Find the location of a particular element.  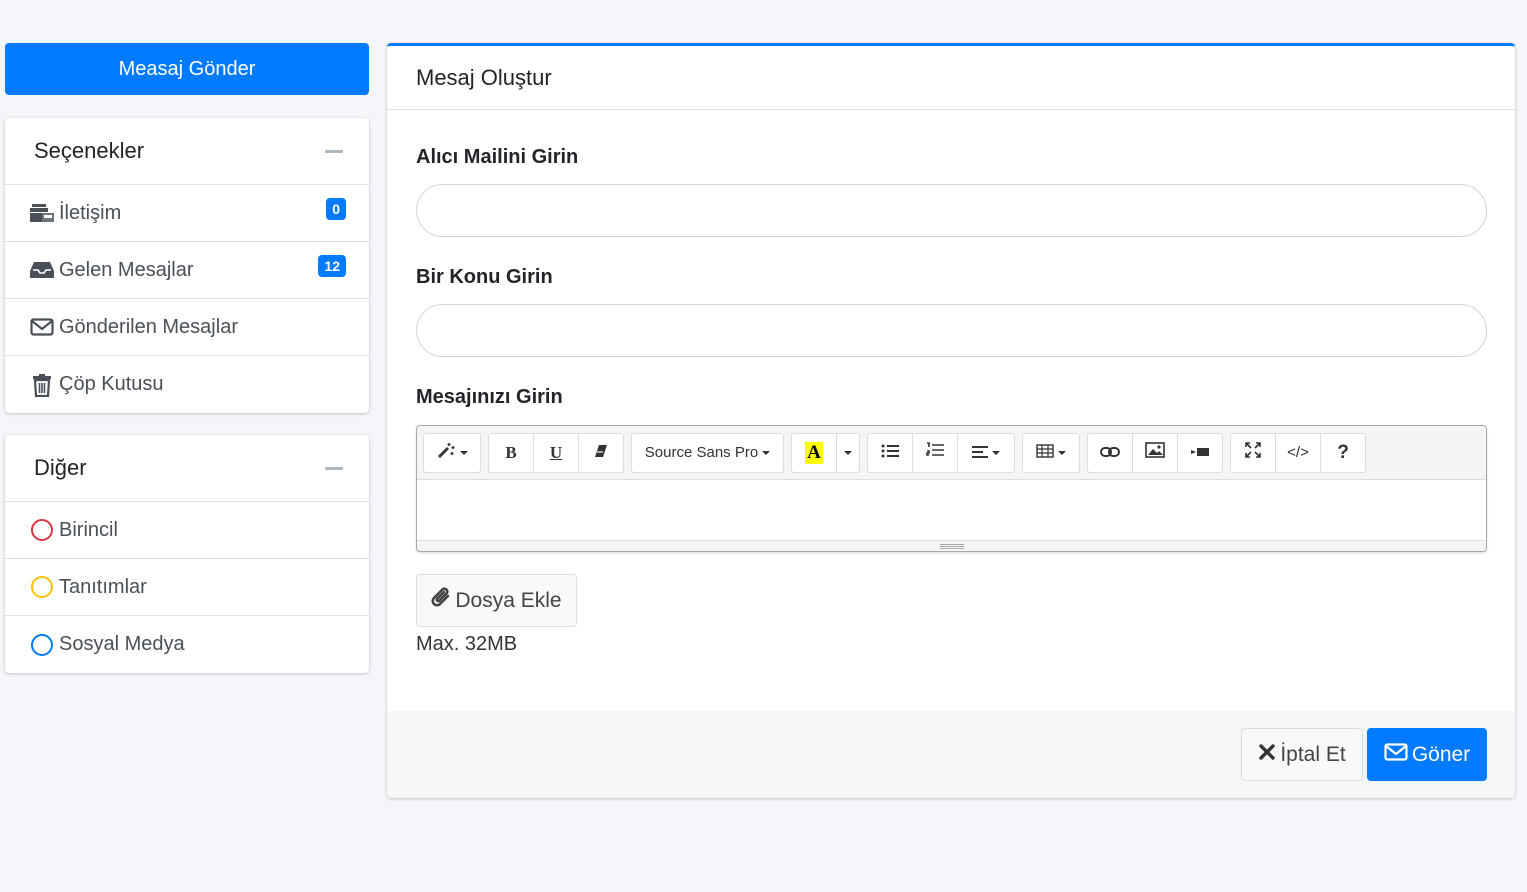

close-icon is located at coordinates (1269, 755).